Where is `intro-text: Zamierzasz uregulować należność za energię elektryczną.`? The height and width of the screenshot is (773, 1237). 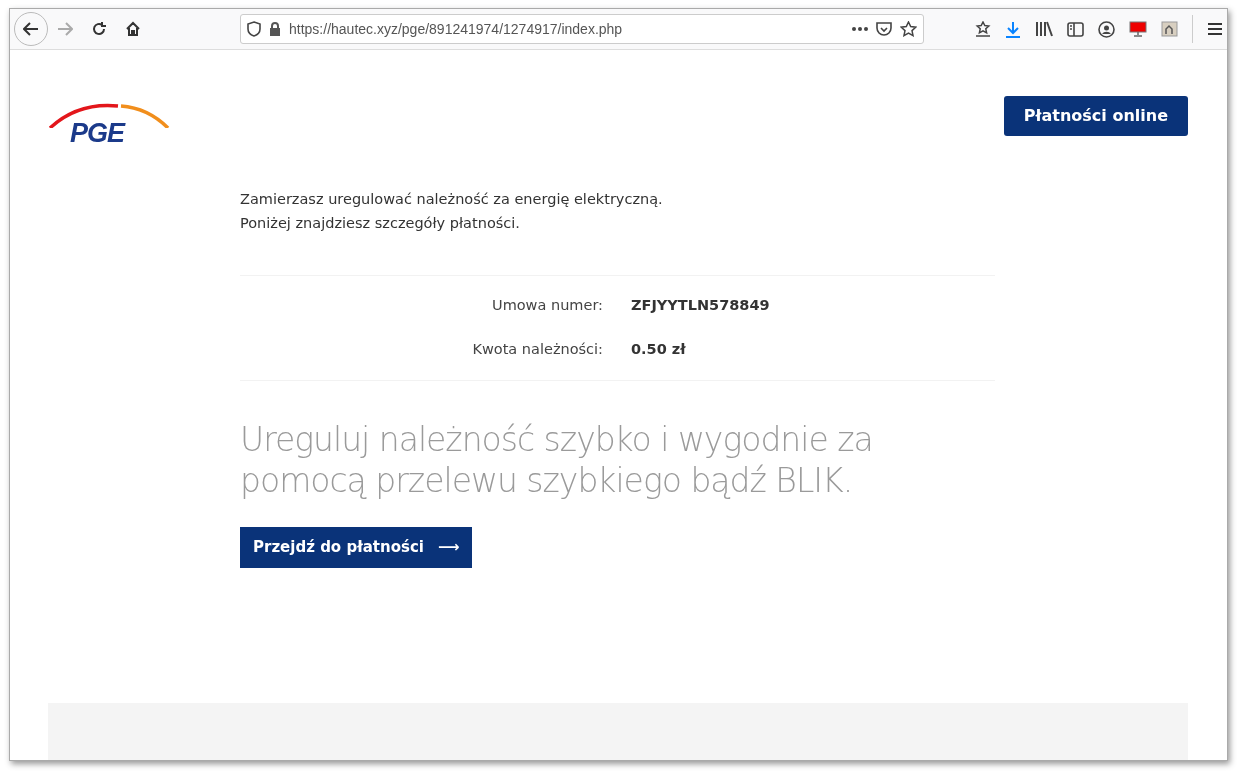 intro-text: Zamierzasz uregulować należność za energię elektryczną. is located at coordinates (452, 199).